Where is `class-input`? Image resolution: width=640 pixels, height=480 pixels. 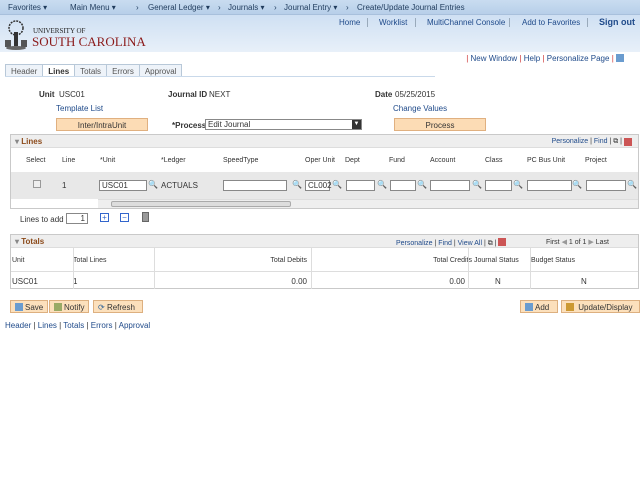
class-input is located at coordinates (498, 185).